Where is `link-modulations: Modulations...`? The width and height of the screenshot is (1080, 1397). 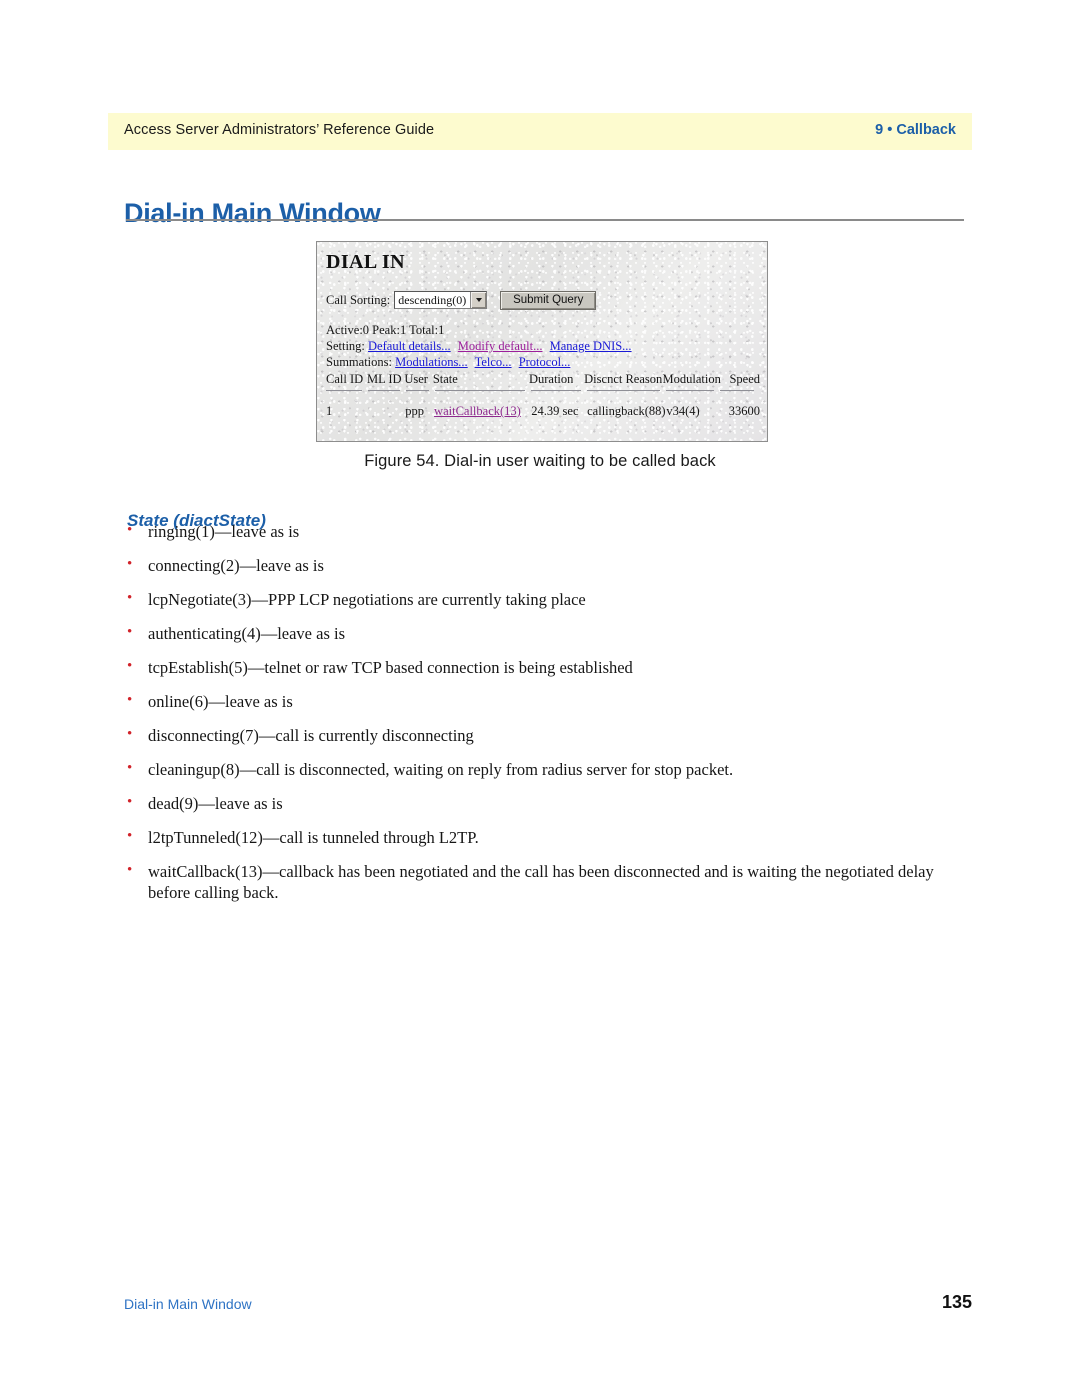 link-modulations: Modulations... is located at coordinates (431, 362).